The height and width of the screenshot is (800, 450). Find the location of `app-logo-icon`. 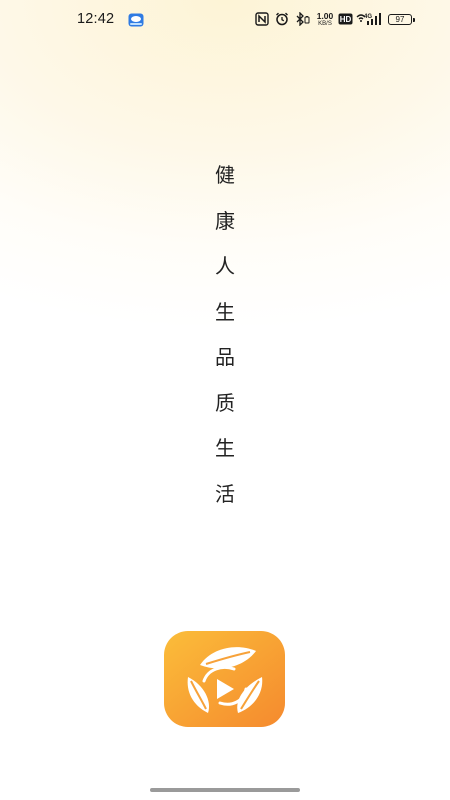

app-logo-icon is located at coordinates (224, 679).